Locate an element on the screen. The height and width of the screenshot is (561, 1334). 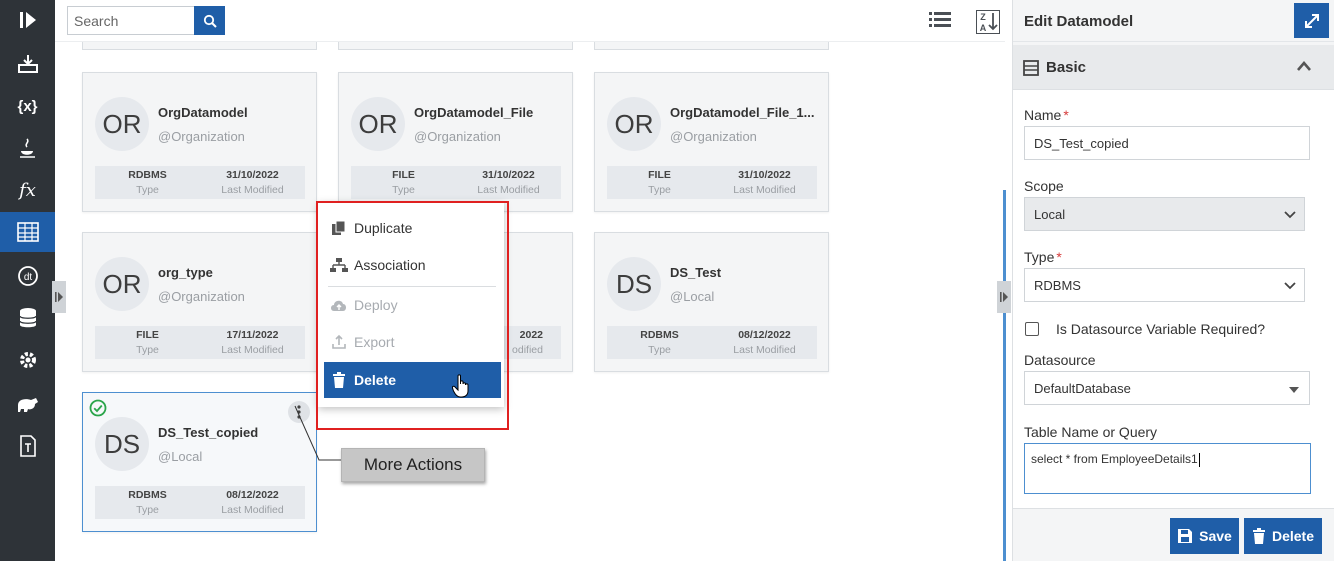
text-template-icon is located at coordinates (27, 446).